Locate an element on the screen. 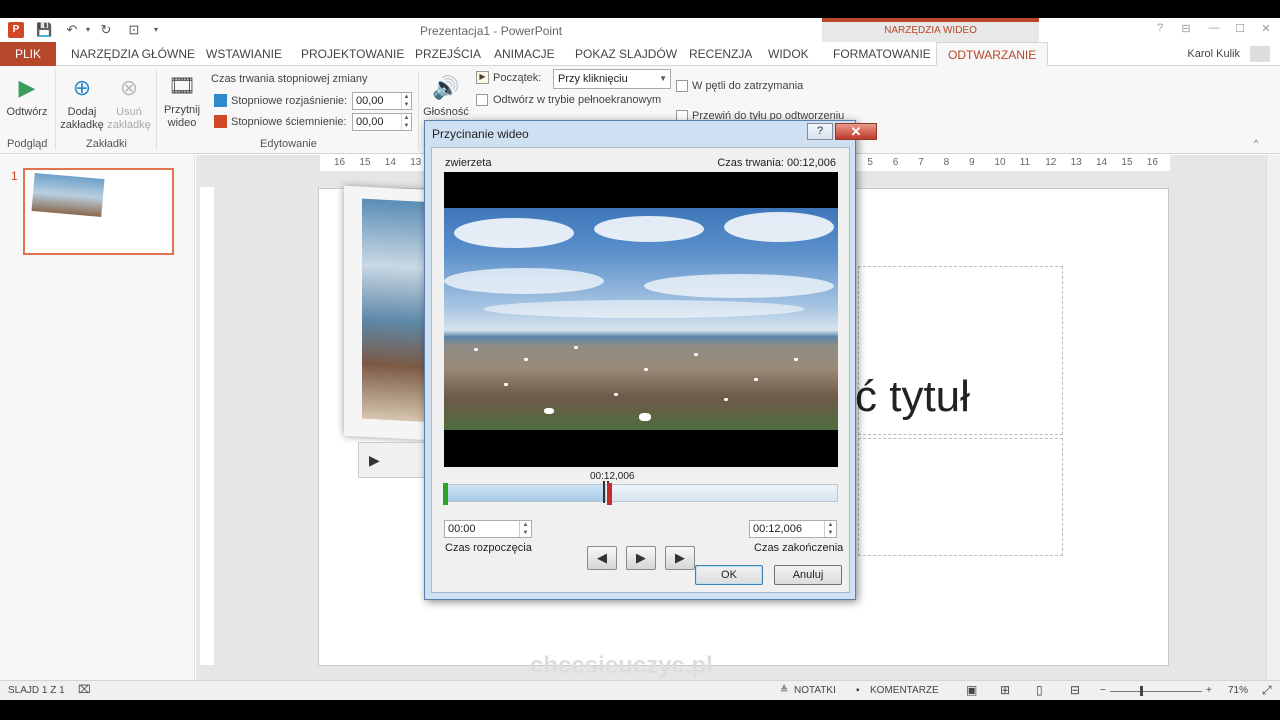 The width and height of the screenshot is (1280, 720). tab-view: WIDOK is located at coordinates (788, 54).